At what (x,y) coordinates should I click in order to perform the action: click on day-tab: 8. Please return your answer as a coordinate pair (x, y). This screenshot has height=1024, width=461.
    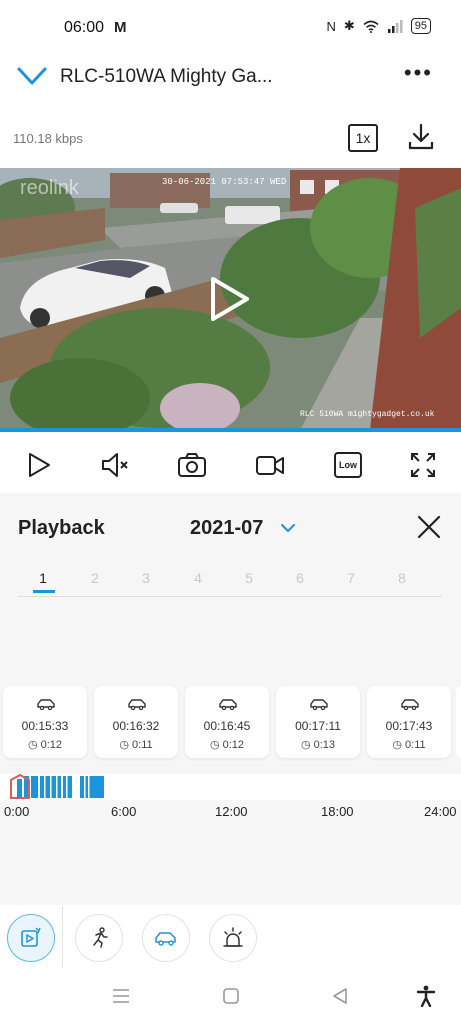
    Looking at the image, I should click on (402, 578).